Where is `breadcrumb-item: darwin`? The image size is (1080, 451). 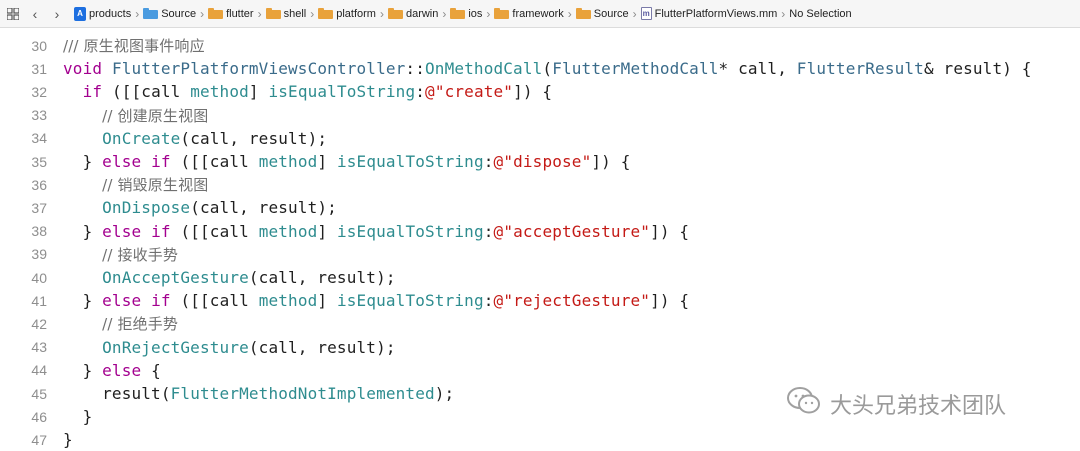 breadcrumb-item: darwin is located at coordinates (413, 13).